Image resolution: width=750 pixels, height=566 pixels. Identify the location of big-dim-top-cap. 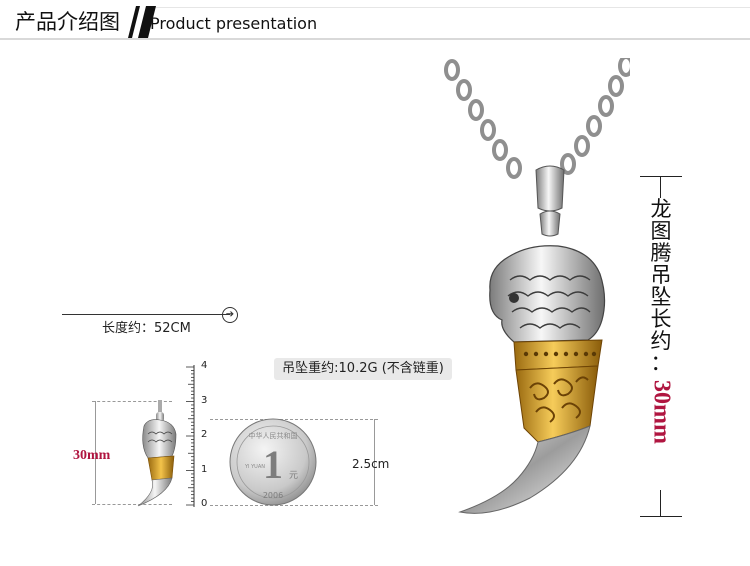
(661, 176).